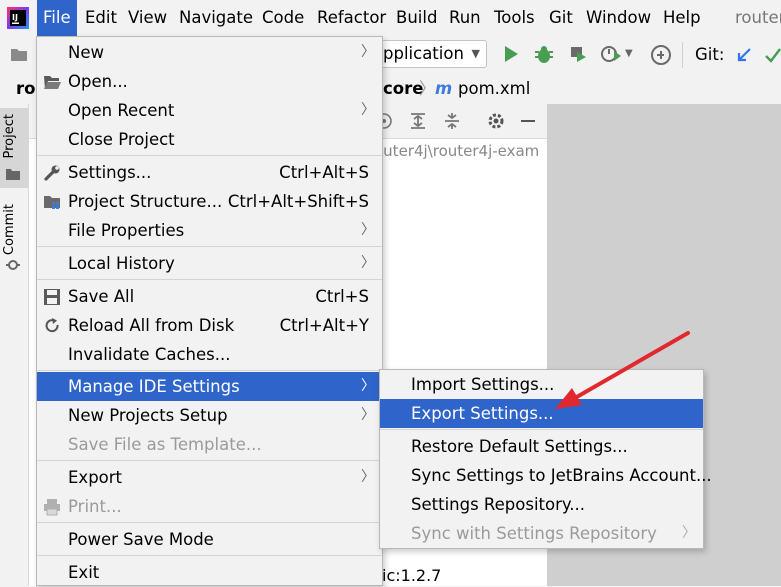 This screenshot has height=587, width=781. Describe the element at coordinates (544, 54) in the screenshot. I see `debug-icon` at that location.